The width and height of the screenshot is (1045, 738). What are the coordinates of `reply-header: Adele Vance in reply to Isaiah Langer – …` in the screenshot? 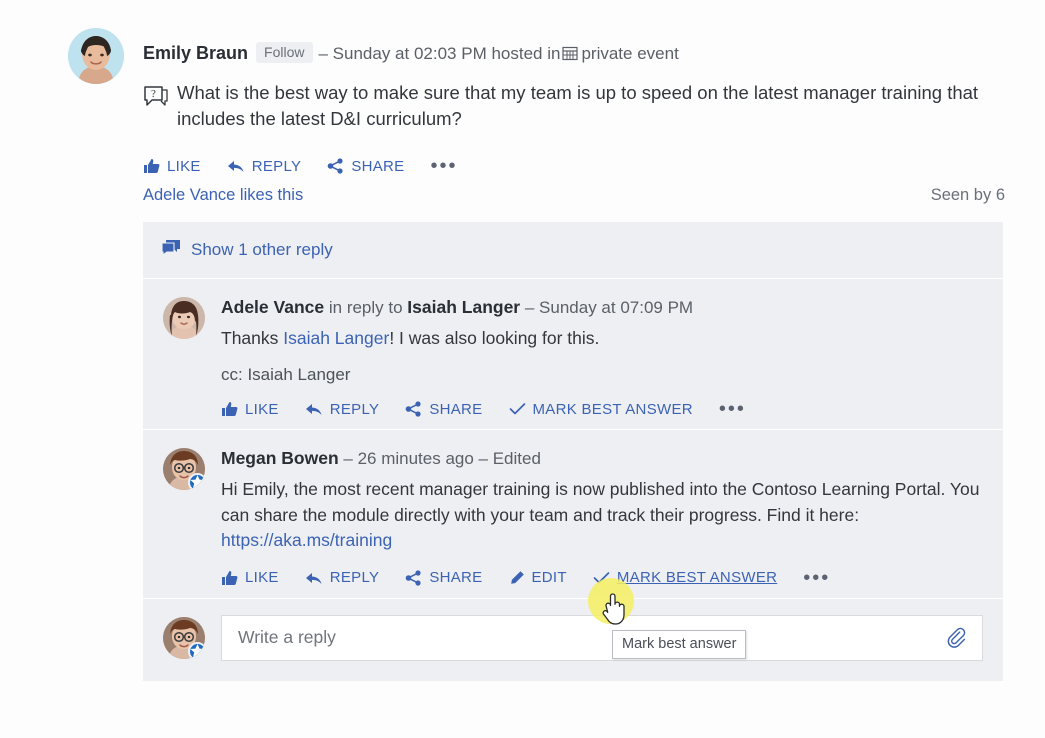 It's located at (602, 307).